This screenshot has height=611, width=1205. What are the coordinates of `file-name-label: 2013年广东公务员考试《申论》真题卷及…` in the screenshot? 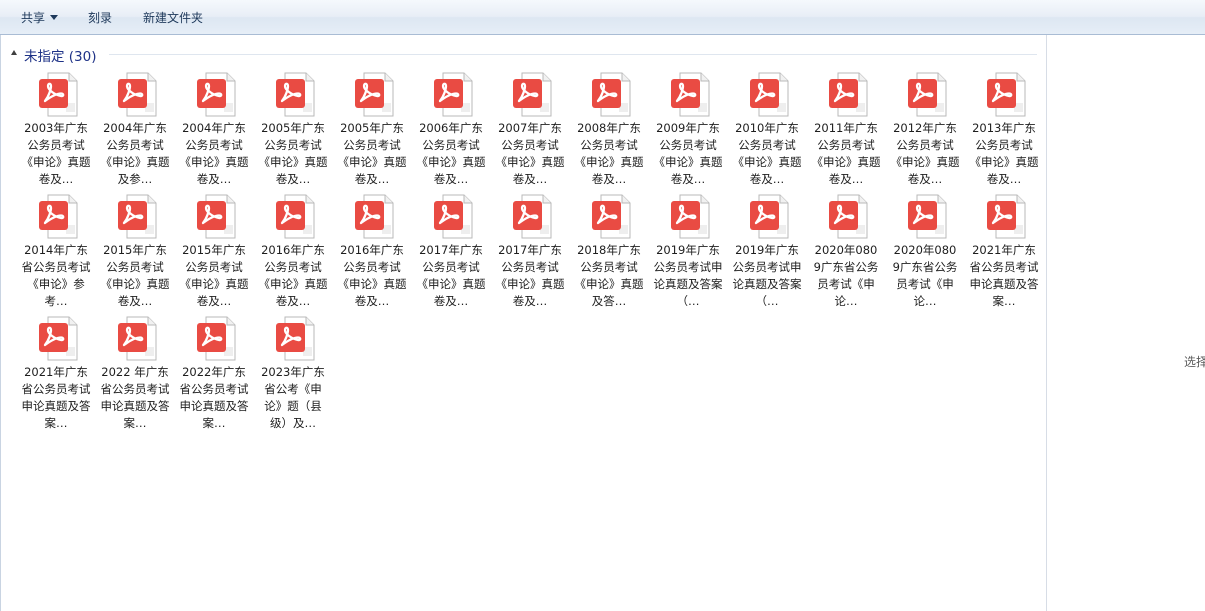 It's located at (1004, 153).